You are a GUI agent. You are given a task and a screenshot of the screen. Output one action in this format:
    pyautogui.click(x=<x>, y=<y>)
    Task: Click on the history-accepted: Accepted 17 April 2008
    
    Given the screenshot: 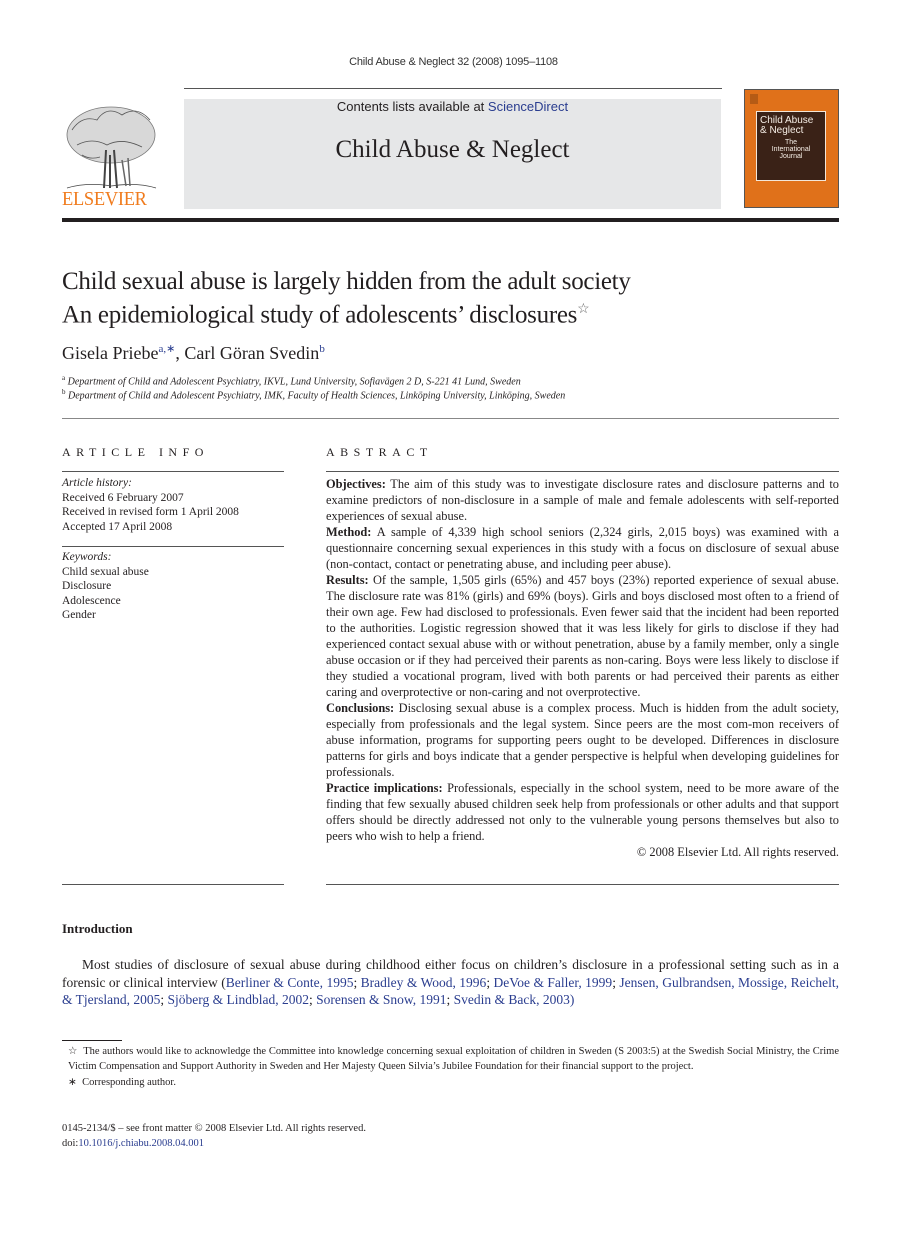 What is the action you would take?
    pyautogui.click(x=117, y=526)
    